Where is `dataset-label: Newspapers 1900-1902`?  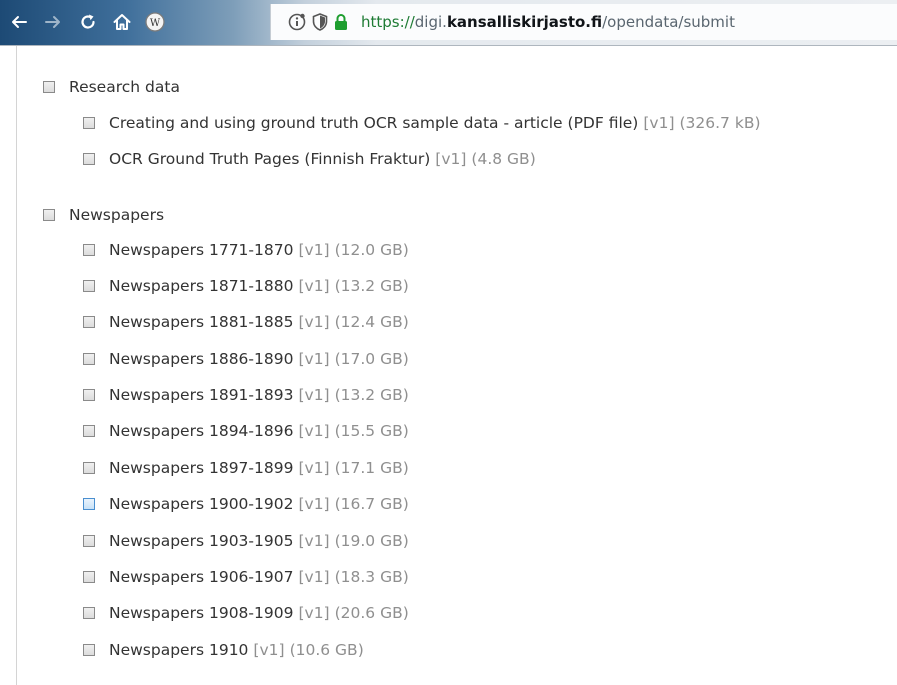
dataset-label: Newspapers 1900-1902 is located at coordinates (201, 504).